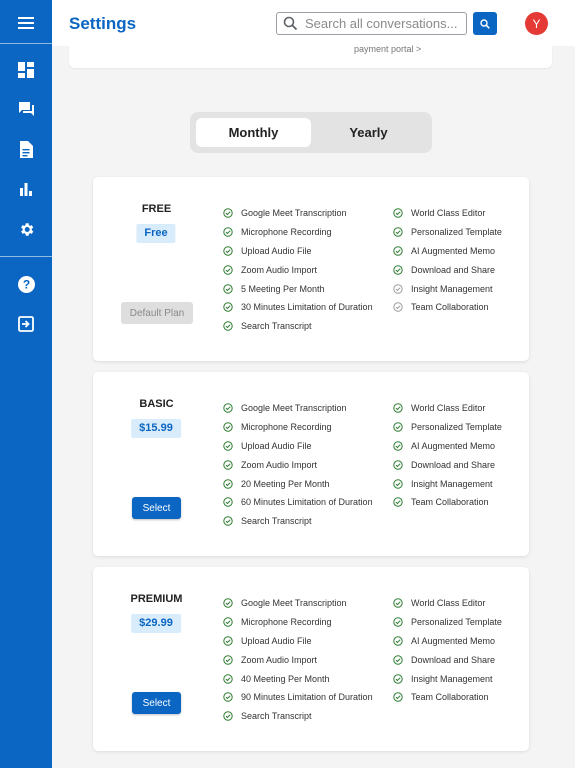 The width and height of the screenshot is (575, 768). I want to click on dashboard-icon, so click(26, 70).